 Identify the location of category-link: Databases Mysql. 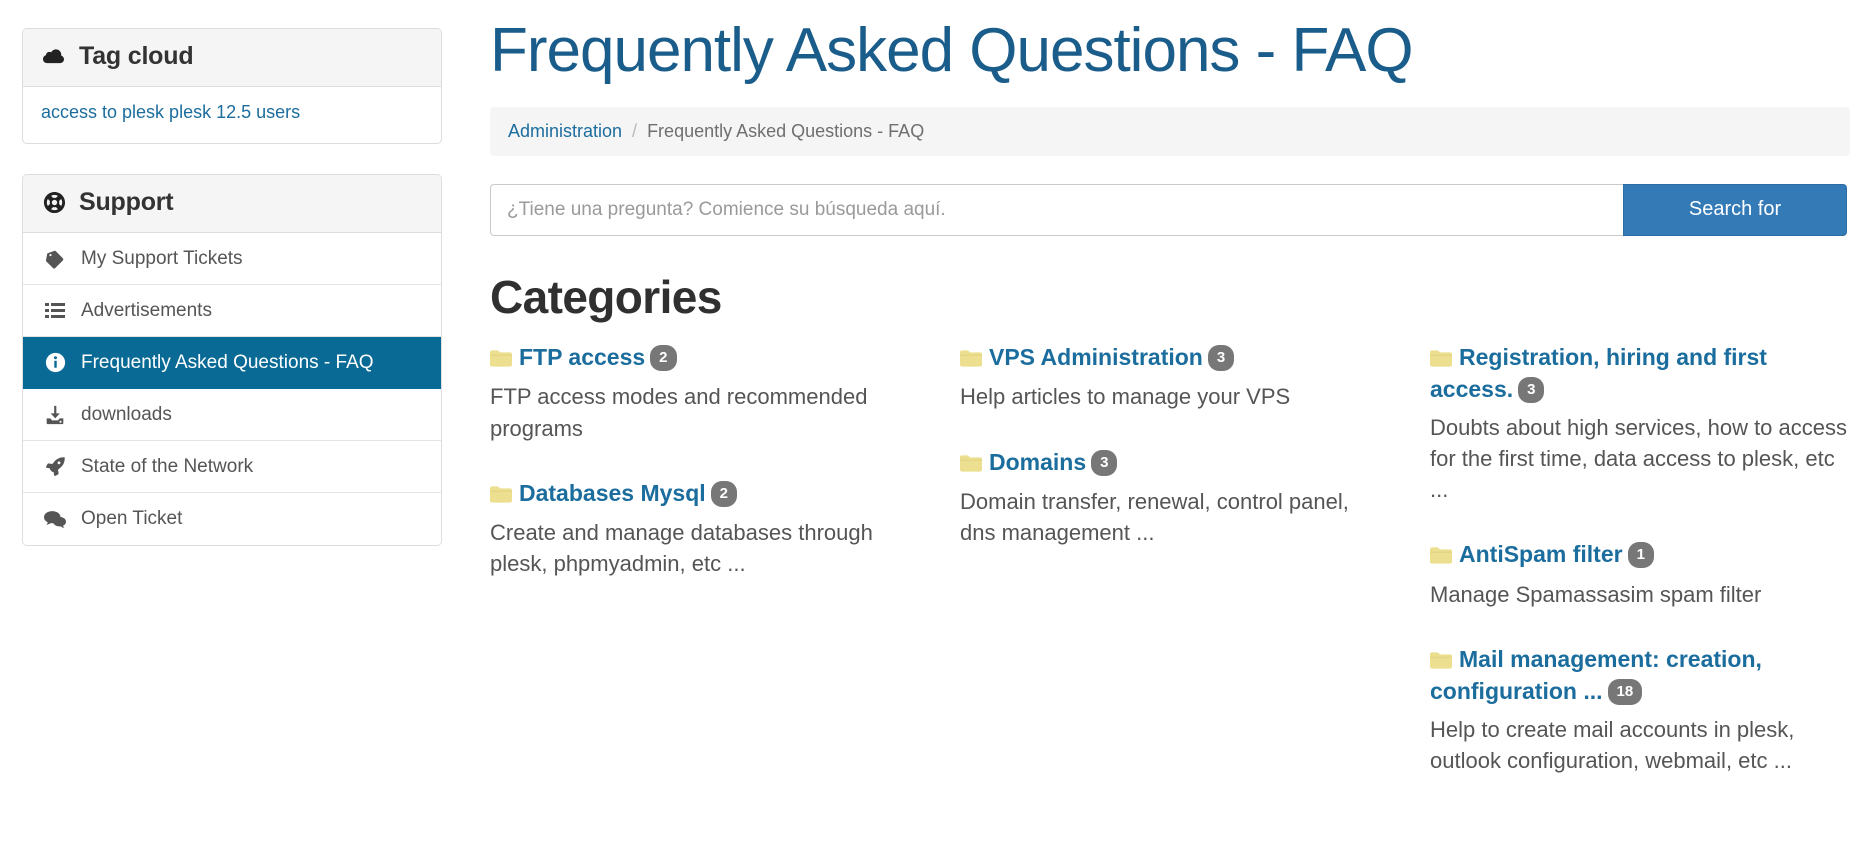
(612, 493).